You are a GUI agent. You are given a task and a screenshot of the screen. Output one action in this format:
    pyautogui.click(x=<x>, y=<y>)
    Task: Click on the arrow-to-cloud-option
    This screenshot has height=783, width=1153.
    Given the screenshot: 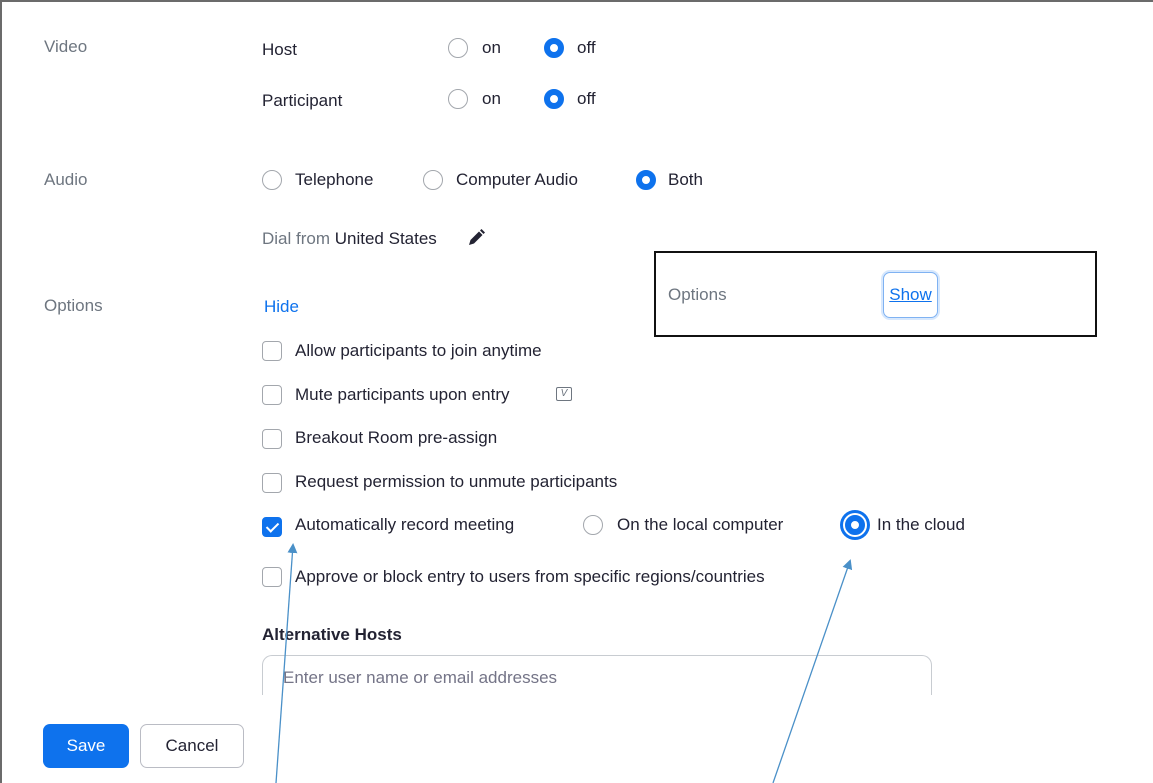 What is the action you would take?
    pyautogui.click(x=812, y=671)
    